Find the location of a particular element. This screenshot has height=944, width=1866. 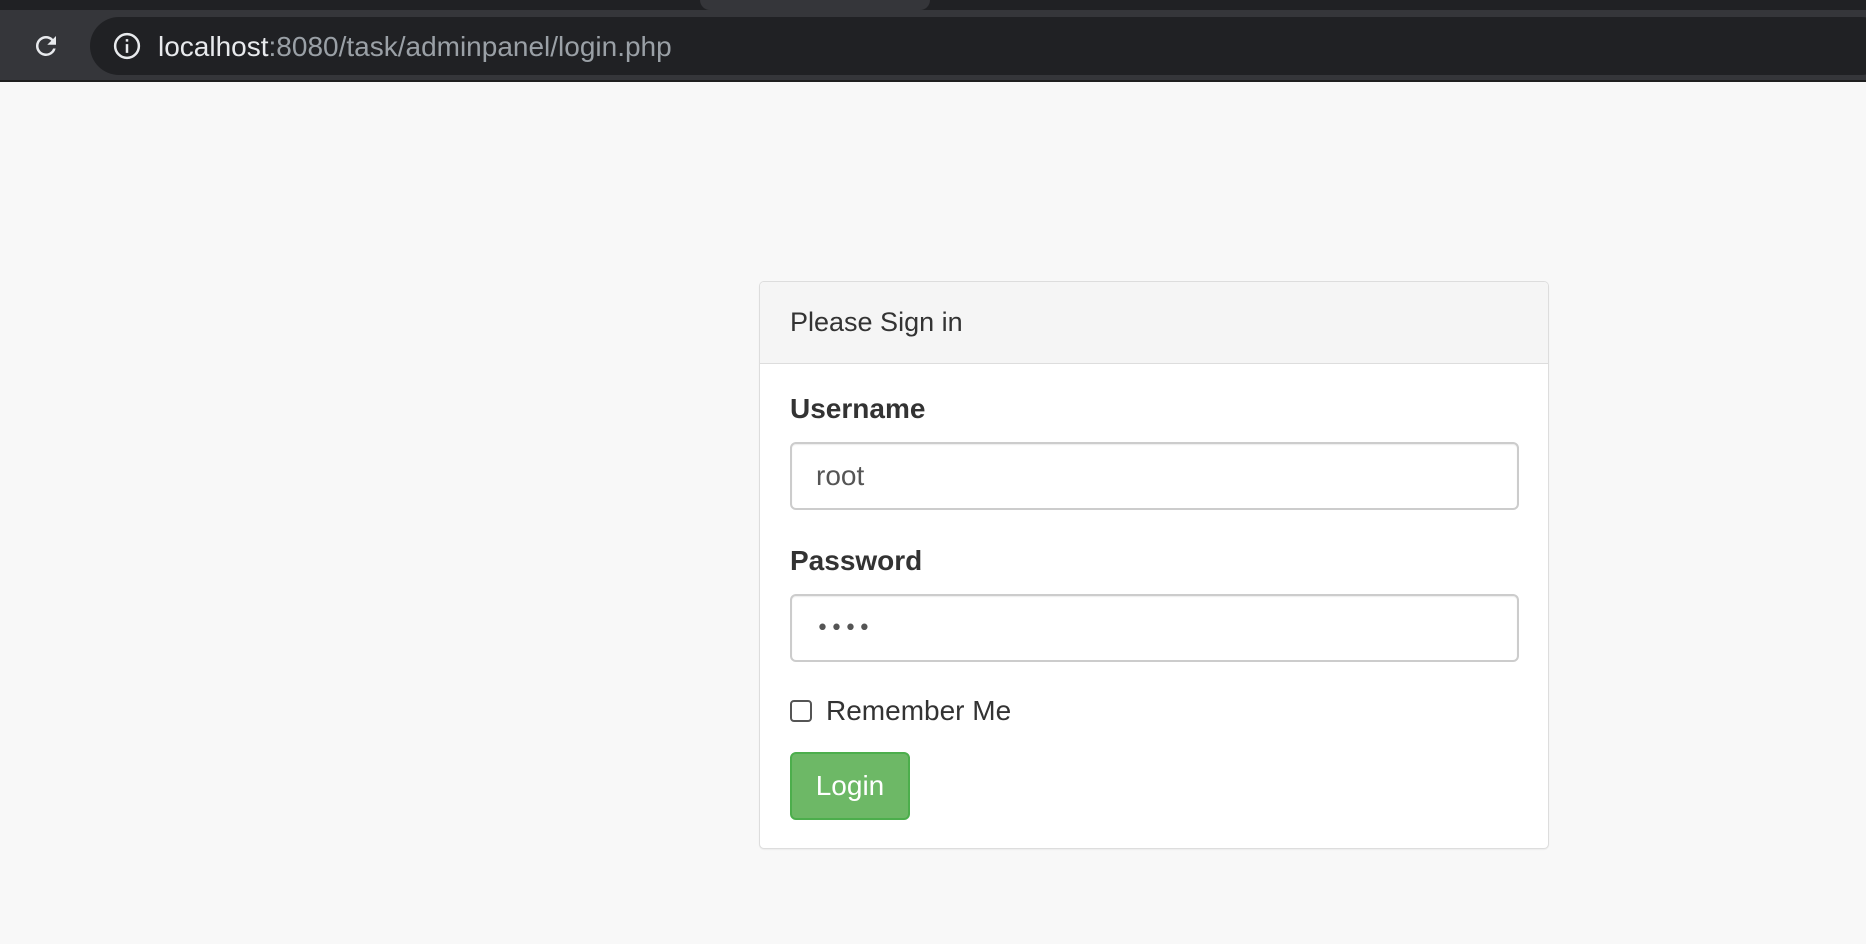

reload-button is located at coordinates (46, 46).